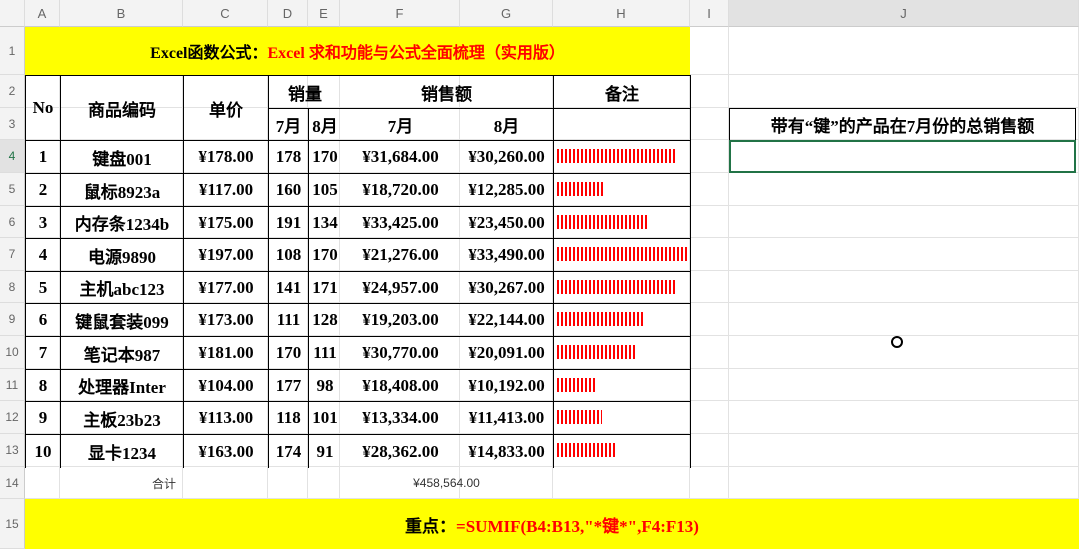 This screenshot has width=1079, height=551. Describe the element at coordinates (507, 353) in the screenshot. I see `cell-s8: ¥20,091.00` at that location.